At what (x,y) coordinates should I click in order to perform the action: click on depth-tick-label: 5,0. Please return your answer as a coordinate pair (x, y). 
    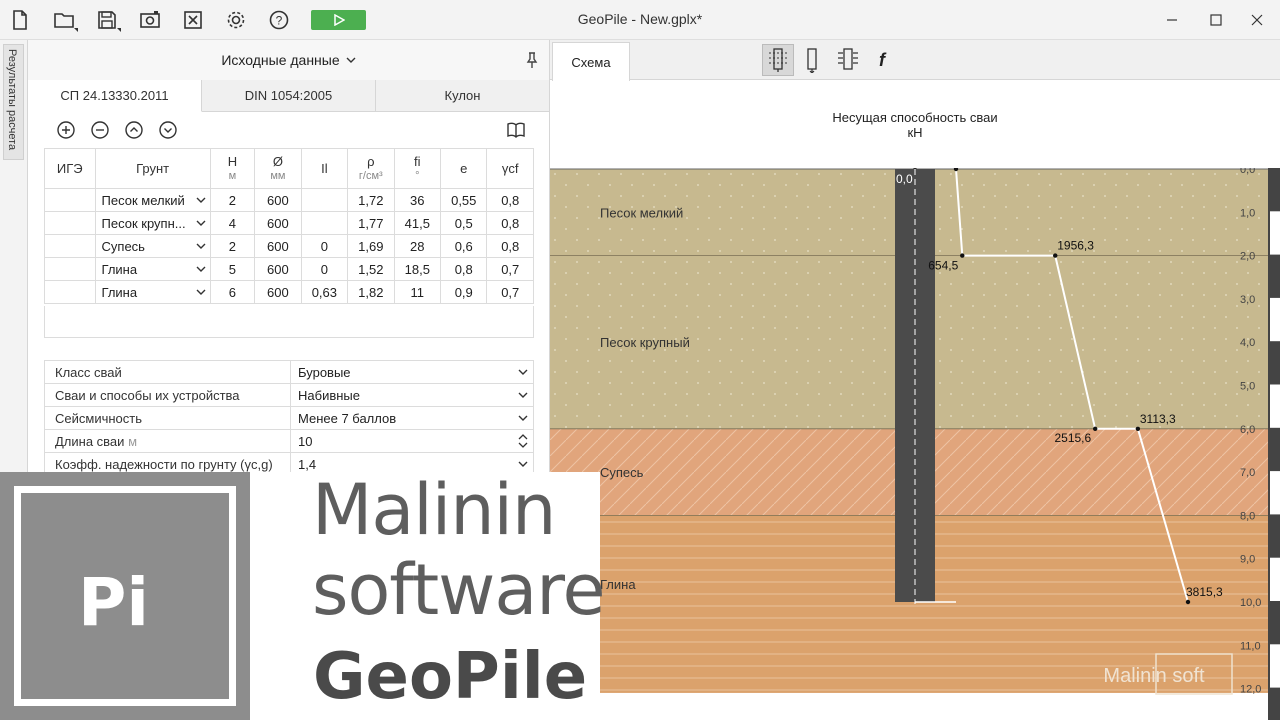
    Looking at the image, I should click on (1247, 387).